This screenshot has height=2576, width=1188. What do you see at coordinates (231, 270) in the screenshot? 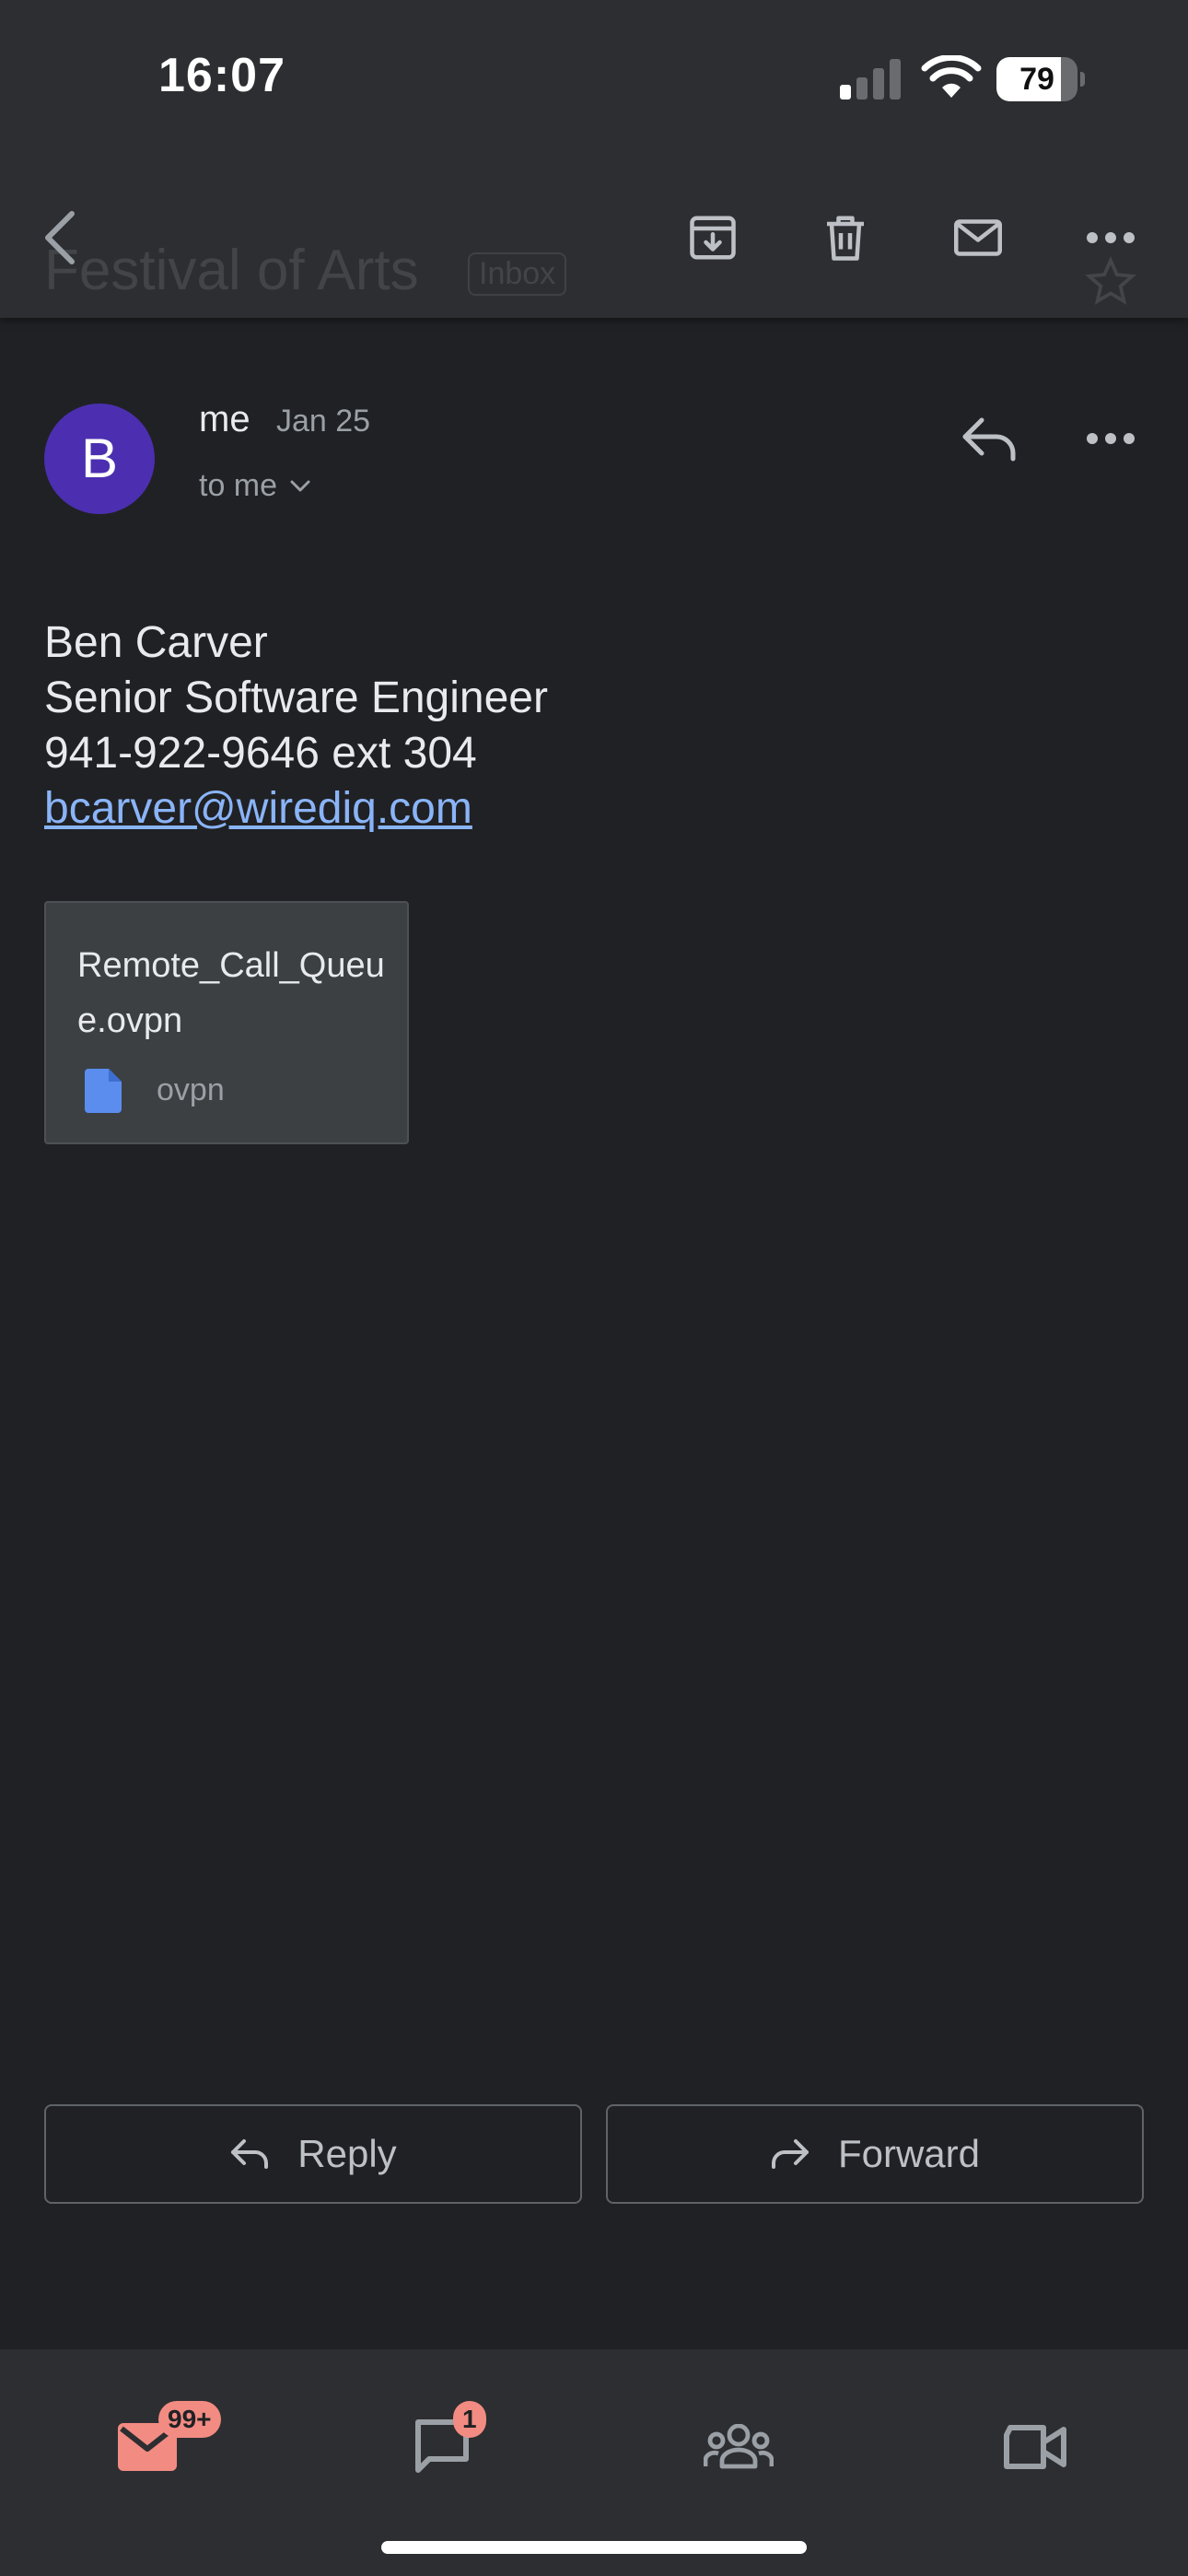
I see `collapsed-subject: Festival of Arts` at bounding box center [231, 270].